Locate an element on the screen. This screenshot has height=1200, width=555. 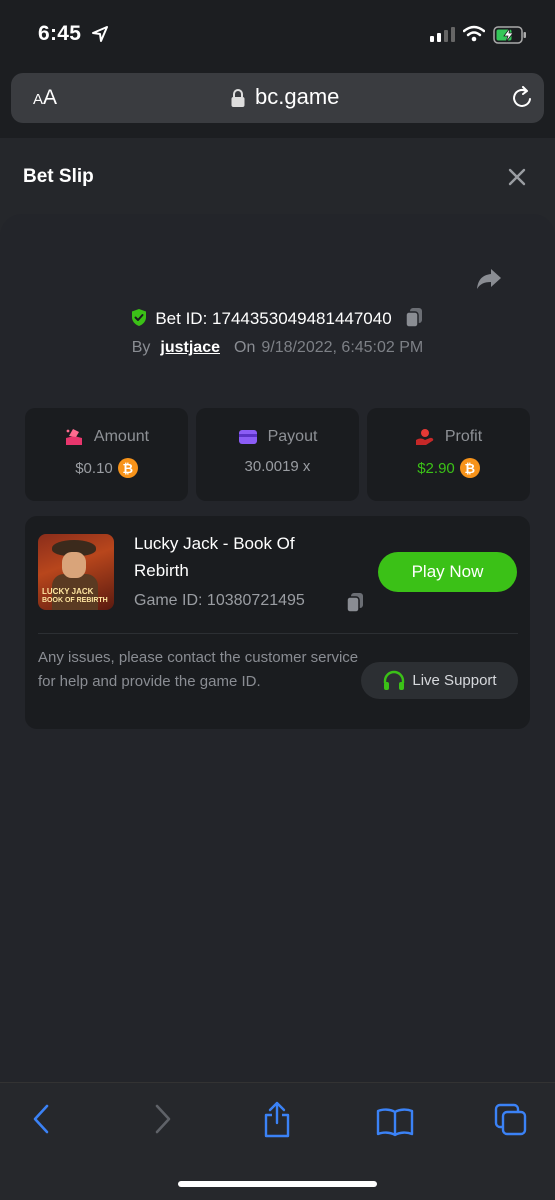
browser-chrome: AA bc.game is located at coordinates (277, 102).